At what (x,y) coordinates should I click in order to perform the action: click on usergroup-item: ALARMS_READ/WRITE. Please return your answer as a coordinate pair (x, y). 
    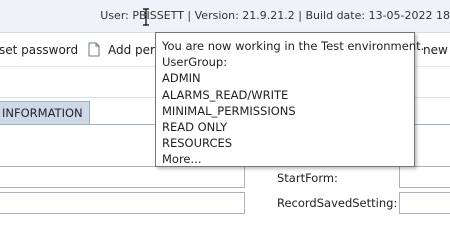
    Looking at the image, I should click on (225, 94).